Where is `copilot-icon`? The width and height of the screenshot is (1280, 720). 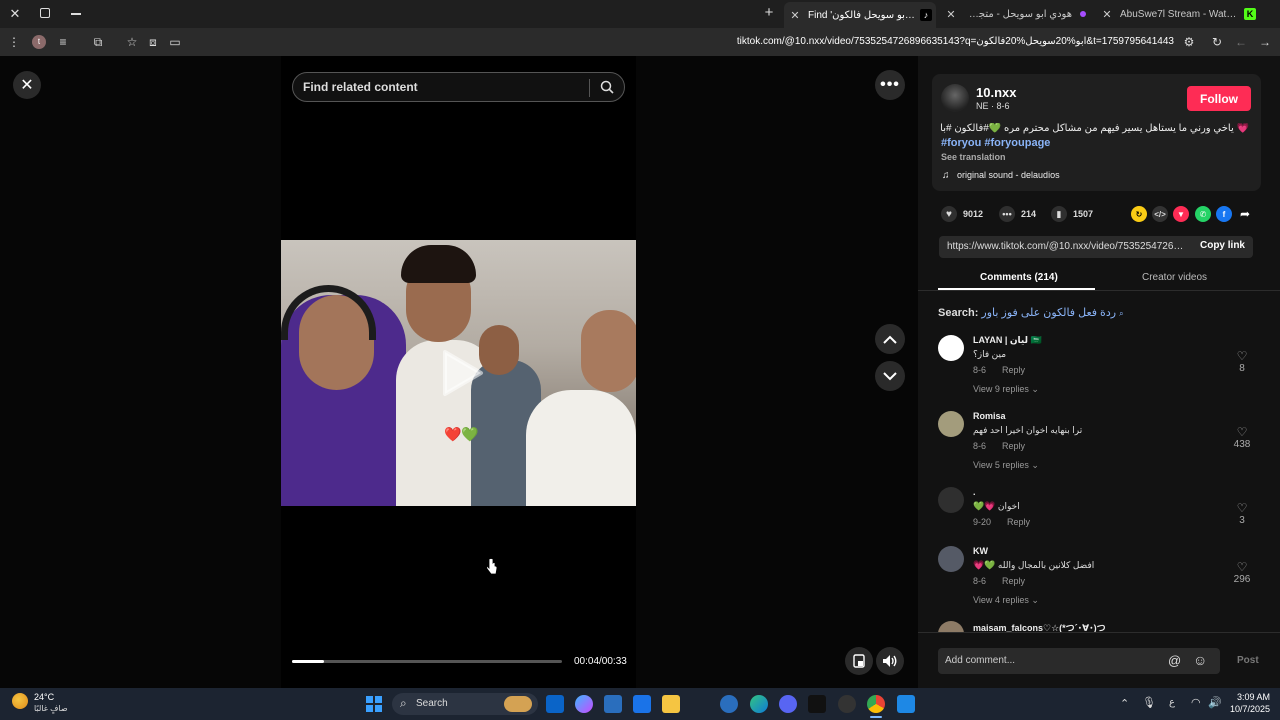
copilot-icon is located at coordinates (584, 704).